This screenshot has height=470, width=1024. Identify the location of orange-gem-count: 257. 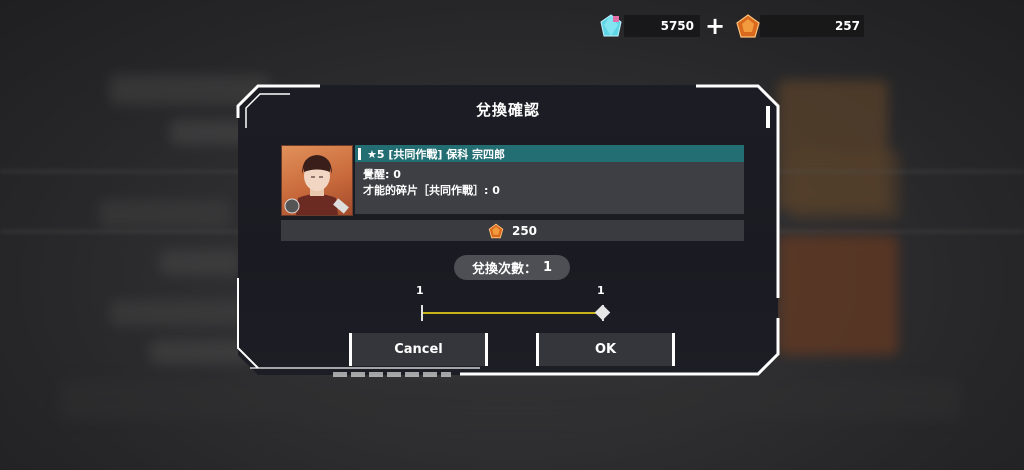
(847, 26).